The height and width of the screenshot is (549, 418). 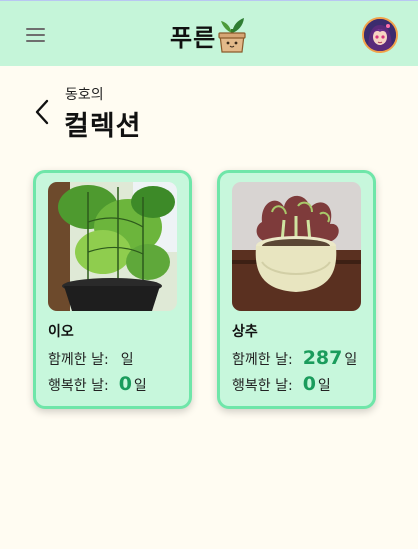 I want to click on app-logo-text: 푸른, so click(x=193, y=38).